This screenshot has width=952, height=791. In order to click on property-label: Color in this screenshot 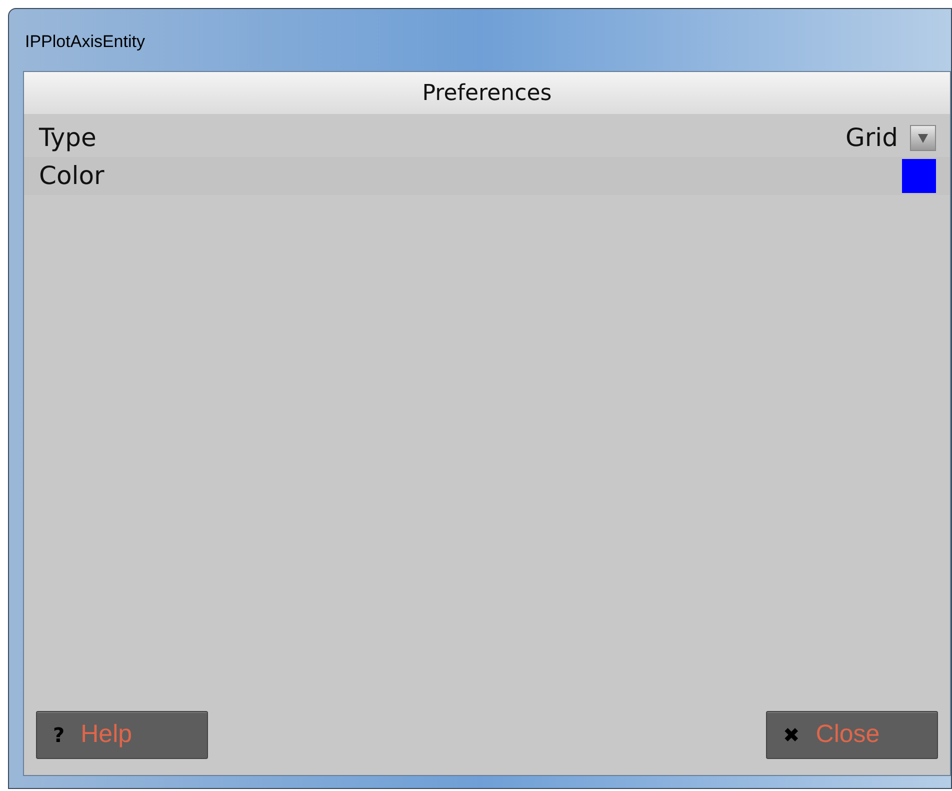, I will do `click(71, 176)`.